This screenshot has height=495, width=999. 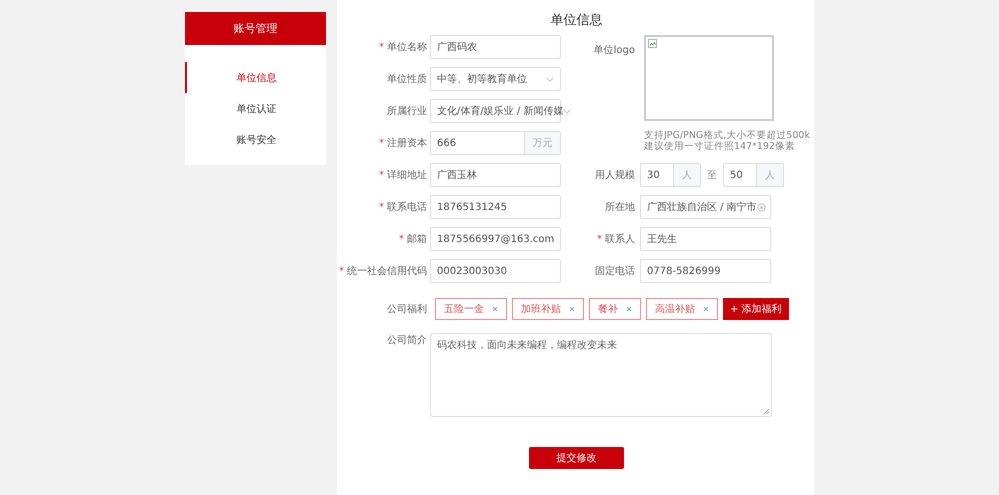 What do you see at coordinates (613, 50) in the screenshot?
I see `field-label: 单位logo` at bounding box center [613, 50].